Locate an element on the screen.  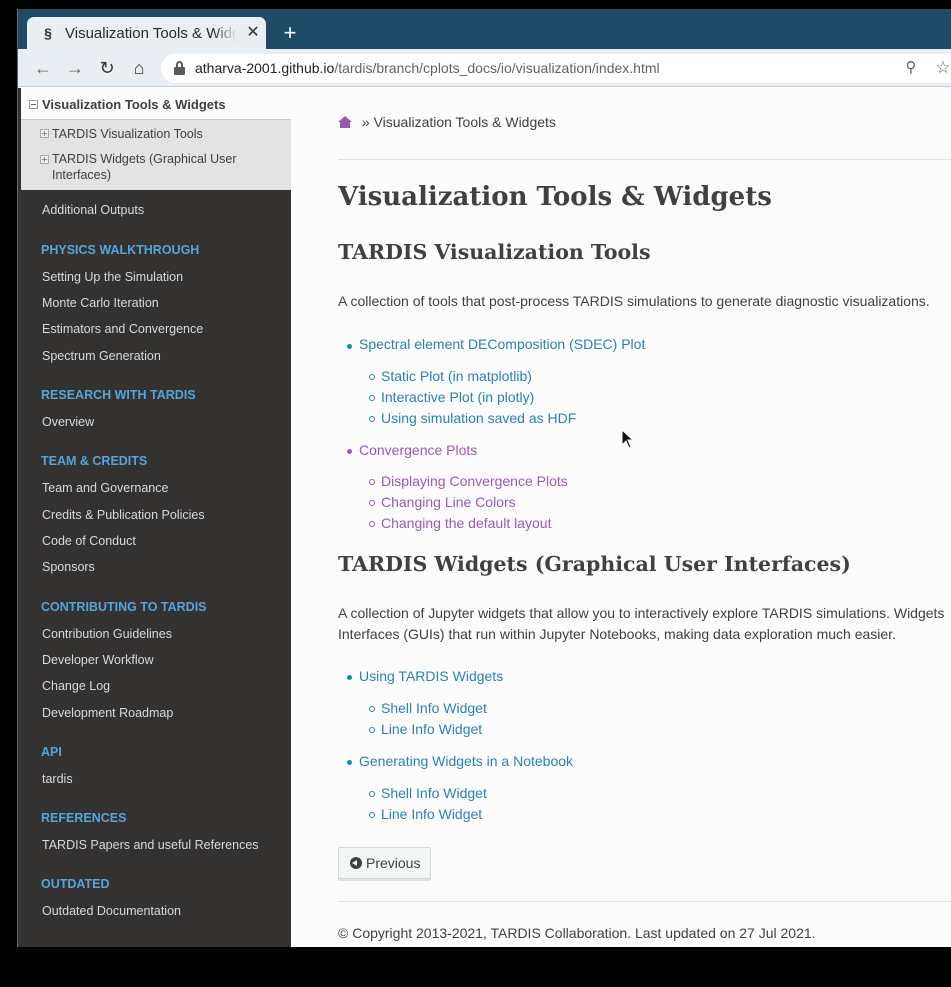
sidebar-item: Sponsors is located at coordinates (68, 567).